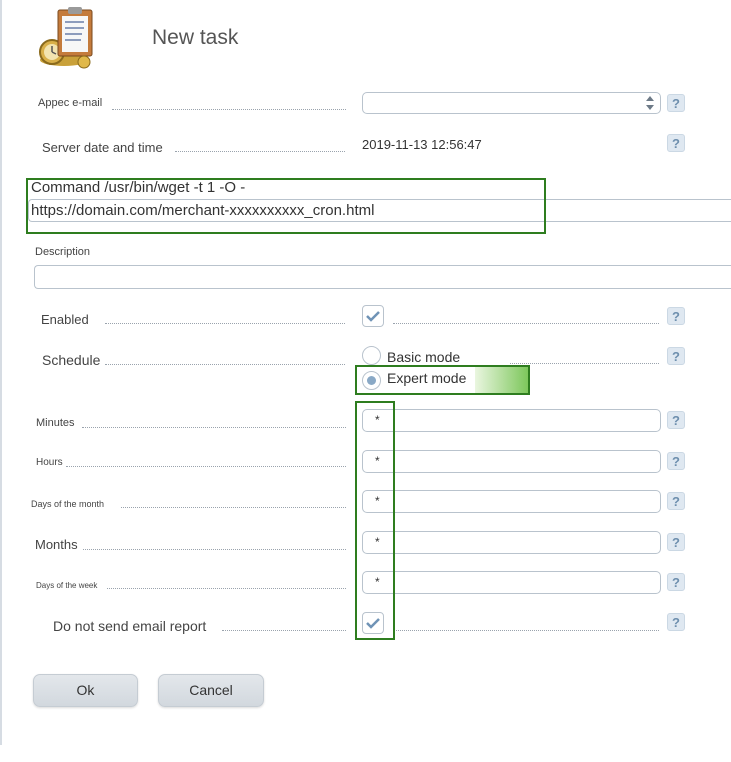  What do you see at coordinates (422, 144) in the screenshot?
I see `server-time-value: 2019-11-13 12:56:47` at bounding box center [422, 144].